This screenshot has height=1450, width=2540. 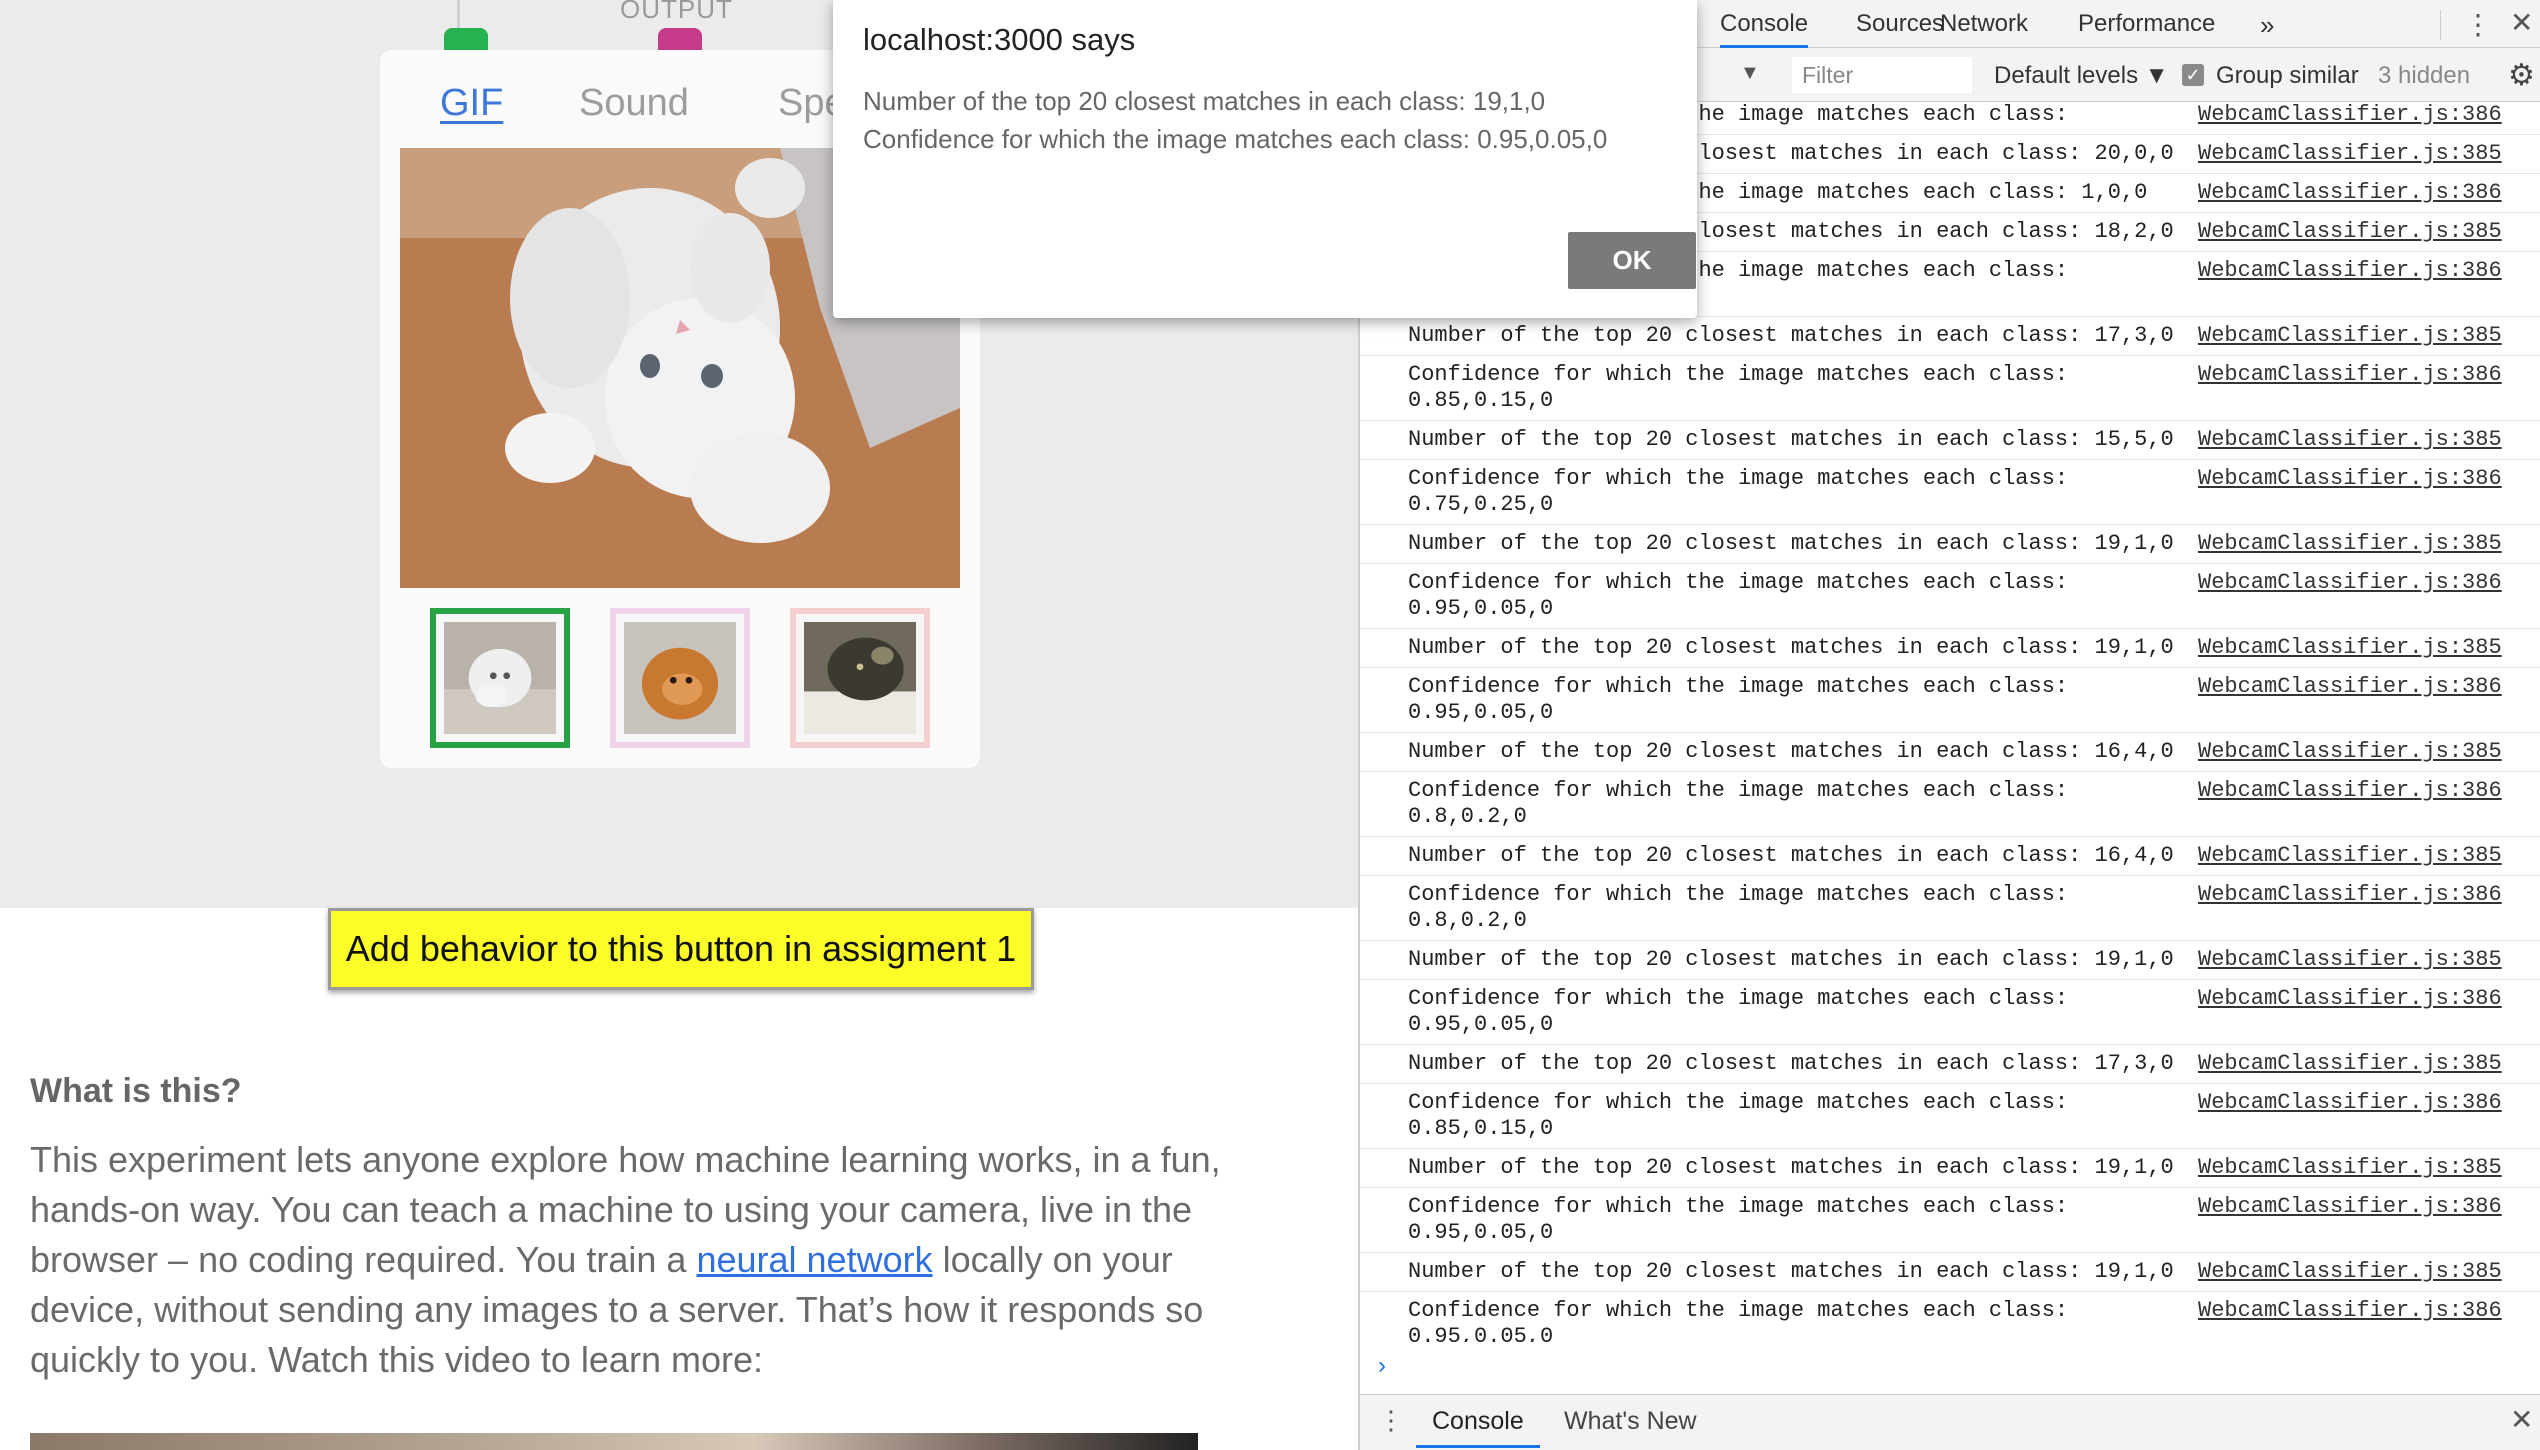 What do you see at coordinates (1391, 1420) in the screenshot?
I see `drawer-menu-icon: ⋮` at bounding box center [1391, 1420].